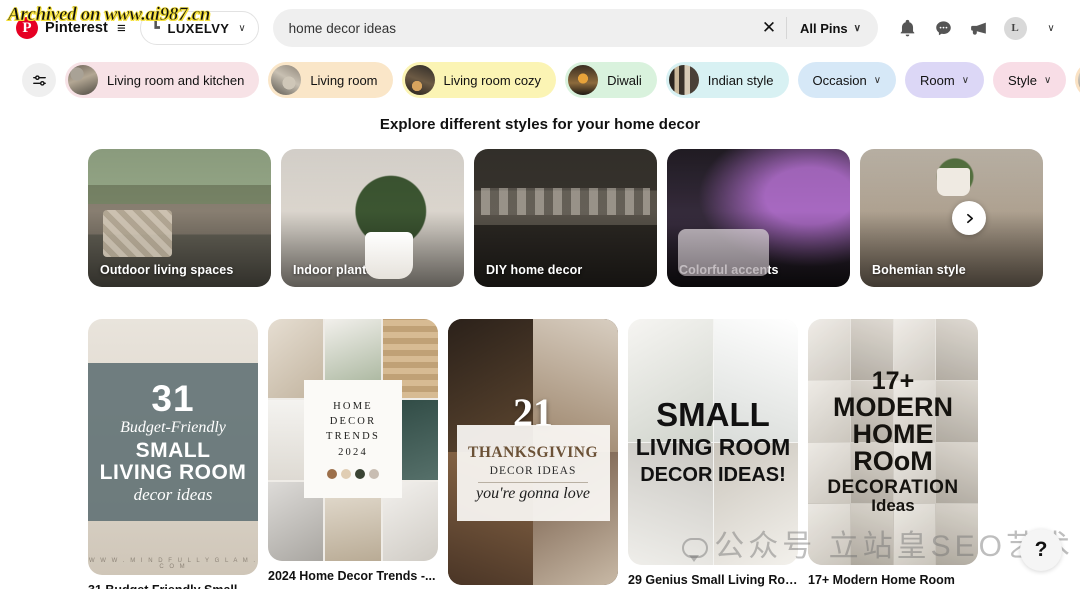 This screenshot has height=589, width=1080. I want to click on filter-chip-living-room-cozy: Living room cozy, so click(479, 80).